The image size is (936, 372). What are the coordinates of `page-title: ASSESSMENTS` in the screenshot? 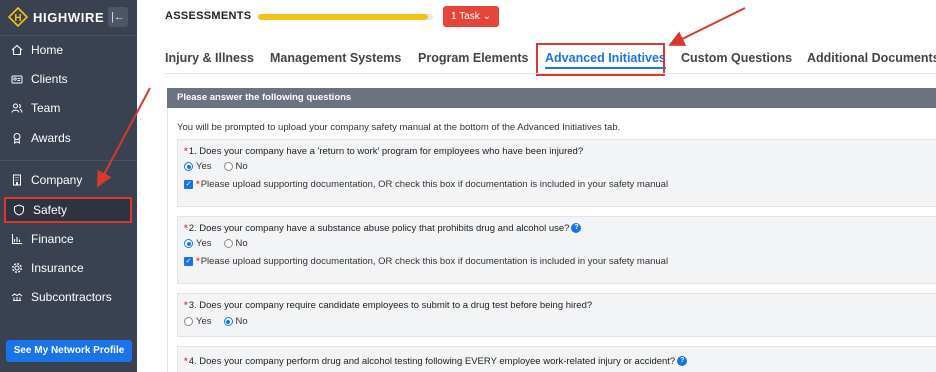 It's located at (208, 16).